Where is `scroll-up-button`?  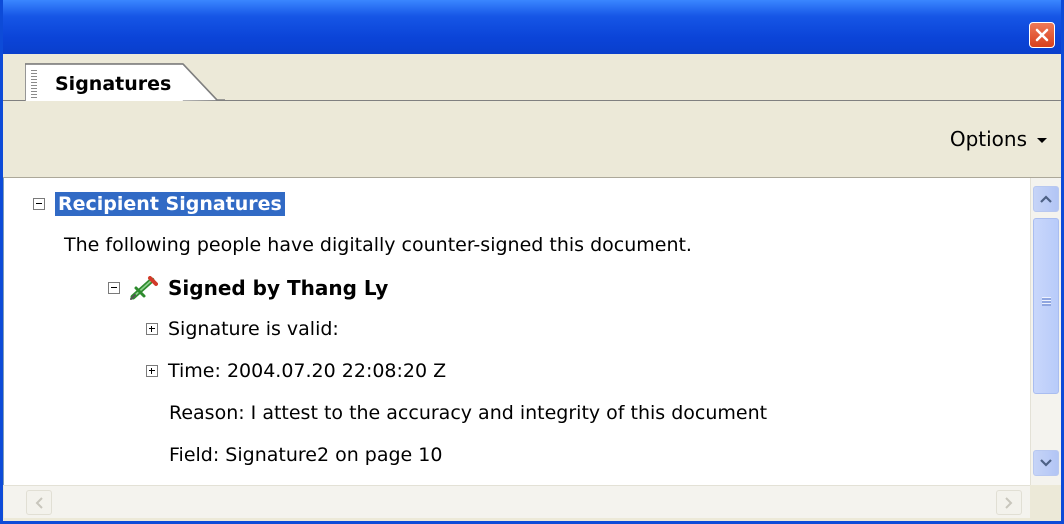
scroll-up-button is located at coordinates (1046, 199).